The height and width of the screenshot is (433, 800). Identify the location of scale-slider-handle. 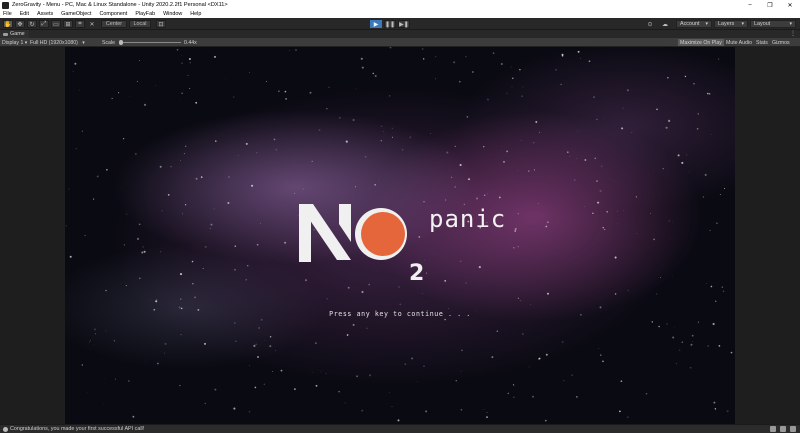
(121, 42).